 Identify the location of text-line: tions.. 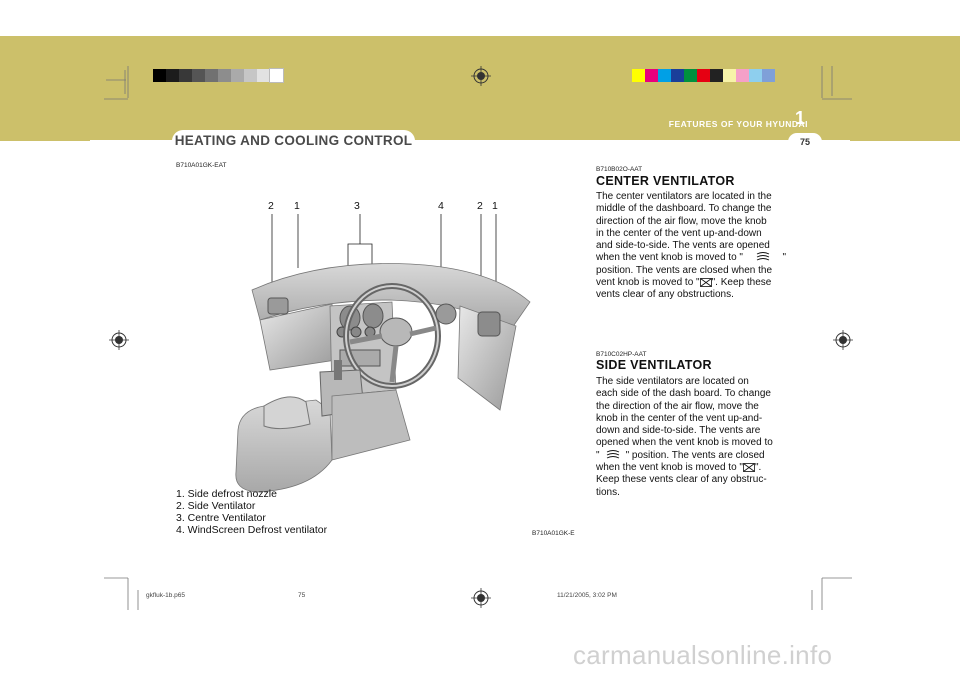
(608, 492).